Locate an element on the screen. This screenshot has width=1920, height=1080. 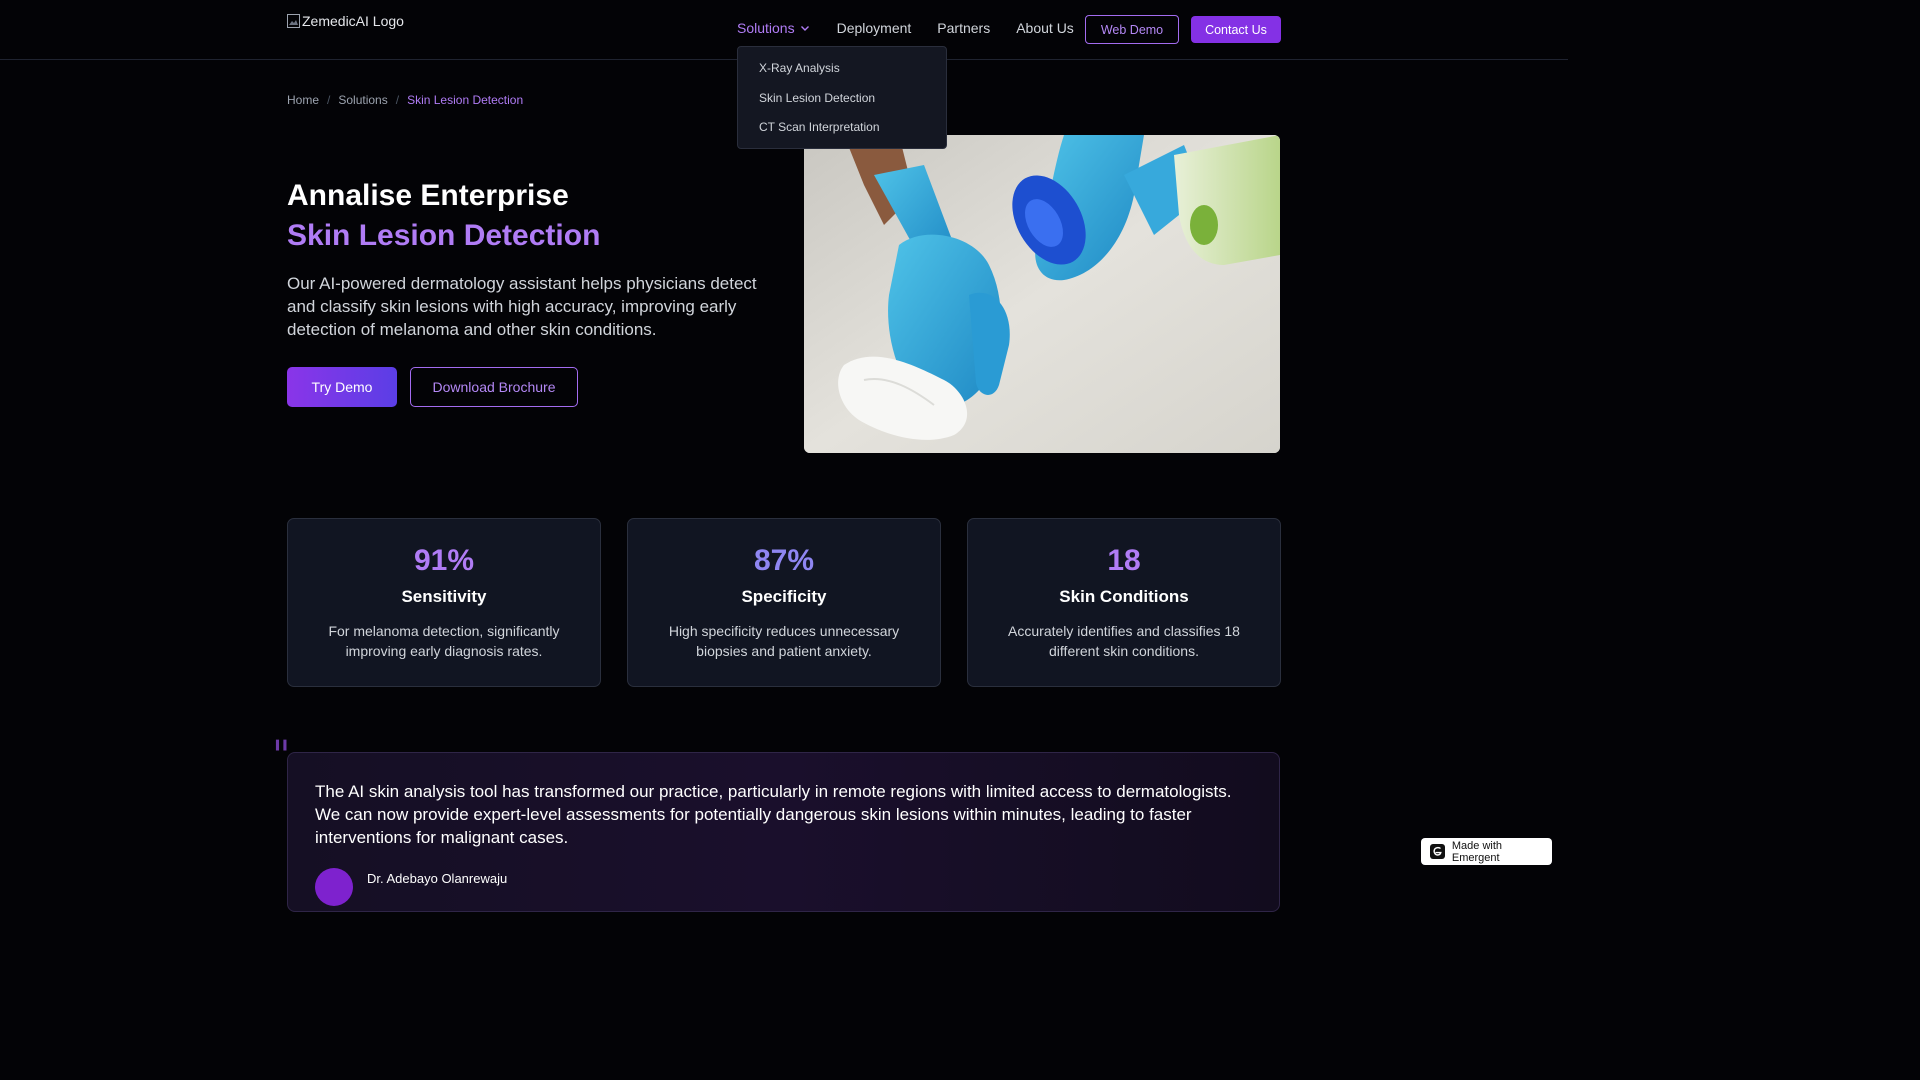
nav-partners-label: Partners is located at coordinates (964, 28).